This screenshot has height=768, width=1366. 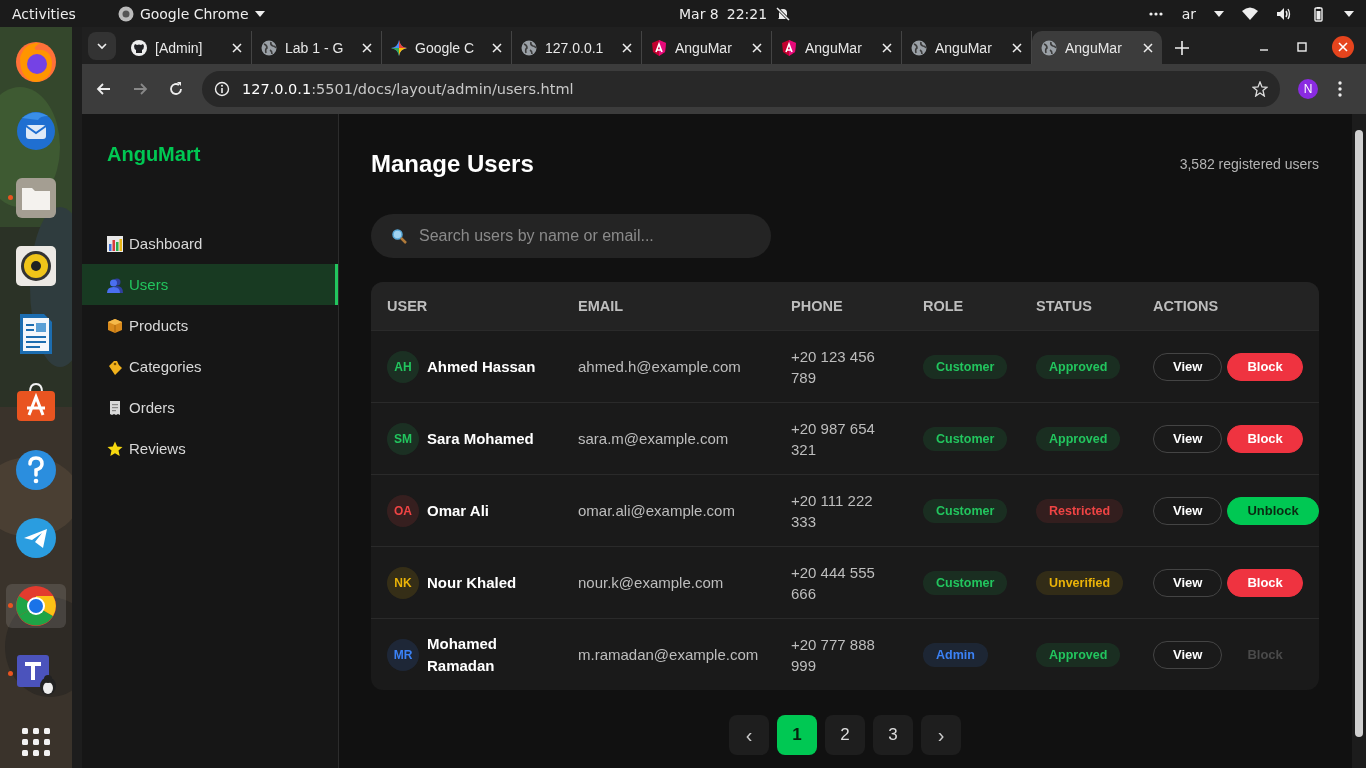 What do you see at coordinates (152, 407) in the screenshot?
I see `sidebar-label: Orders` at bounding box center [152, 407].